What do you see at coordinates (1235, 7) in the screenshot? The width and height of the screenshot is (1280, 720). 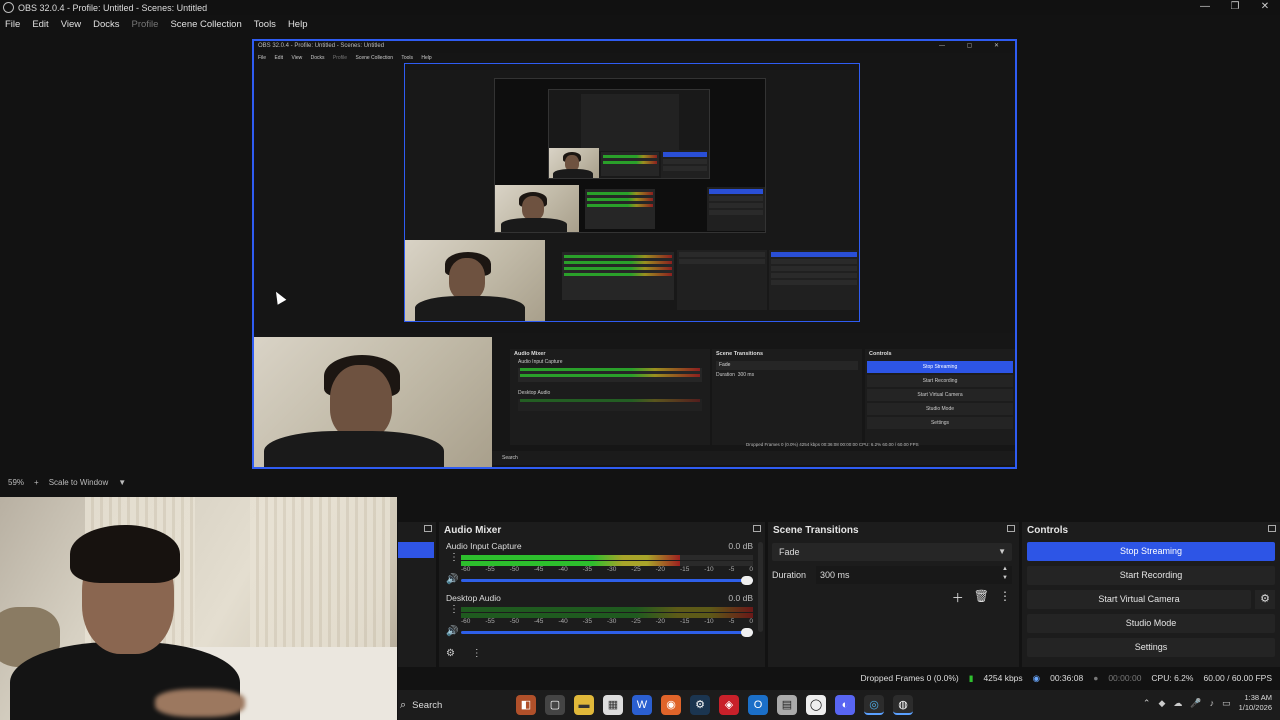 I see `maximize-button: ❐` at bounding box center [1235, 7].